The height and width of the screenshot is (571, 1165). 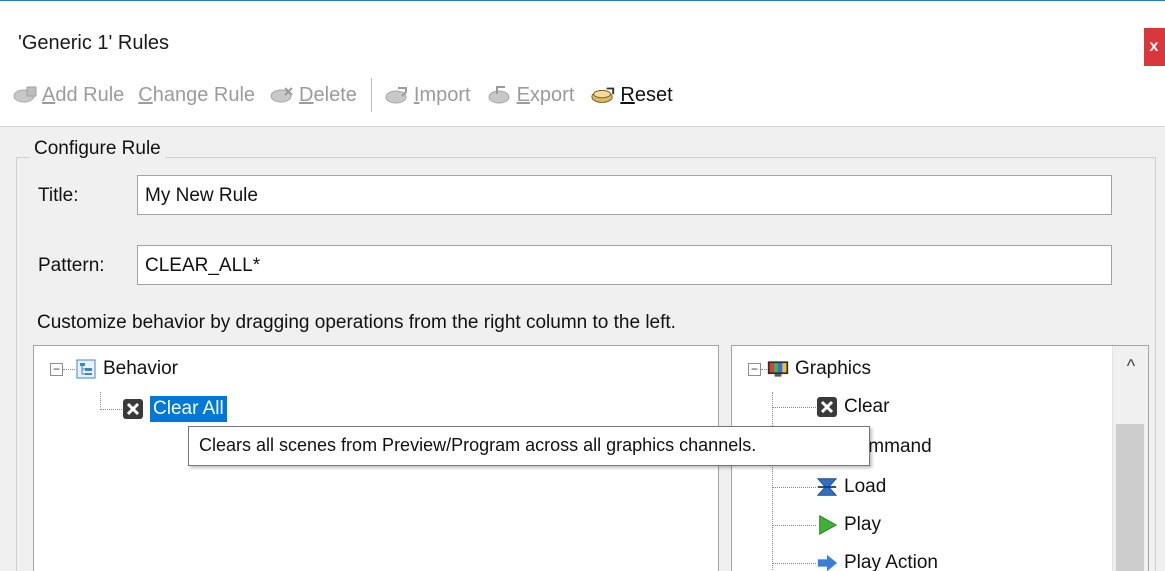 I want to click on behavior-icon, so click(x=86, y=369).